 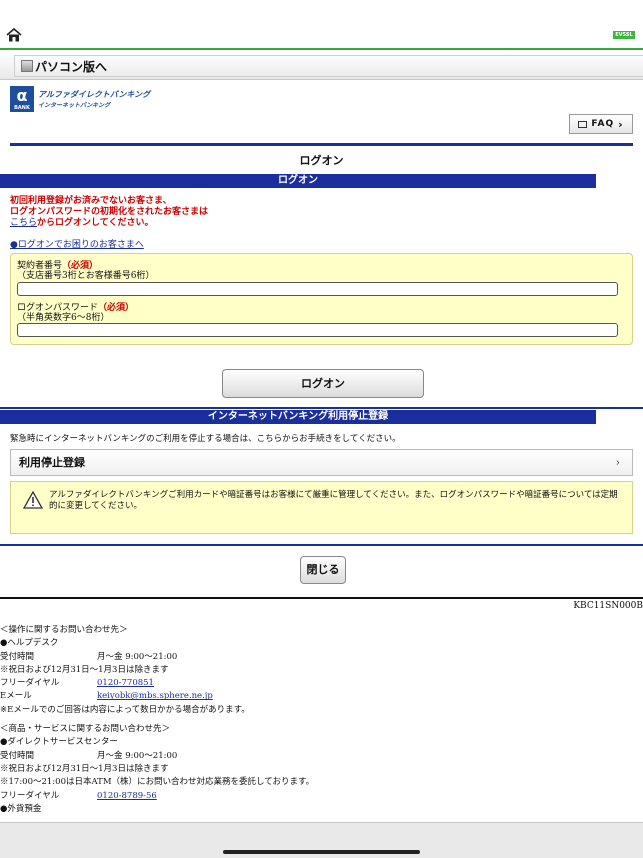 I want to click on faq-label: FAQ, so click(x=603, y=124).